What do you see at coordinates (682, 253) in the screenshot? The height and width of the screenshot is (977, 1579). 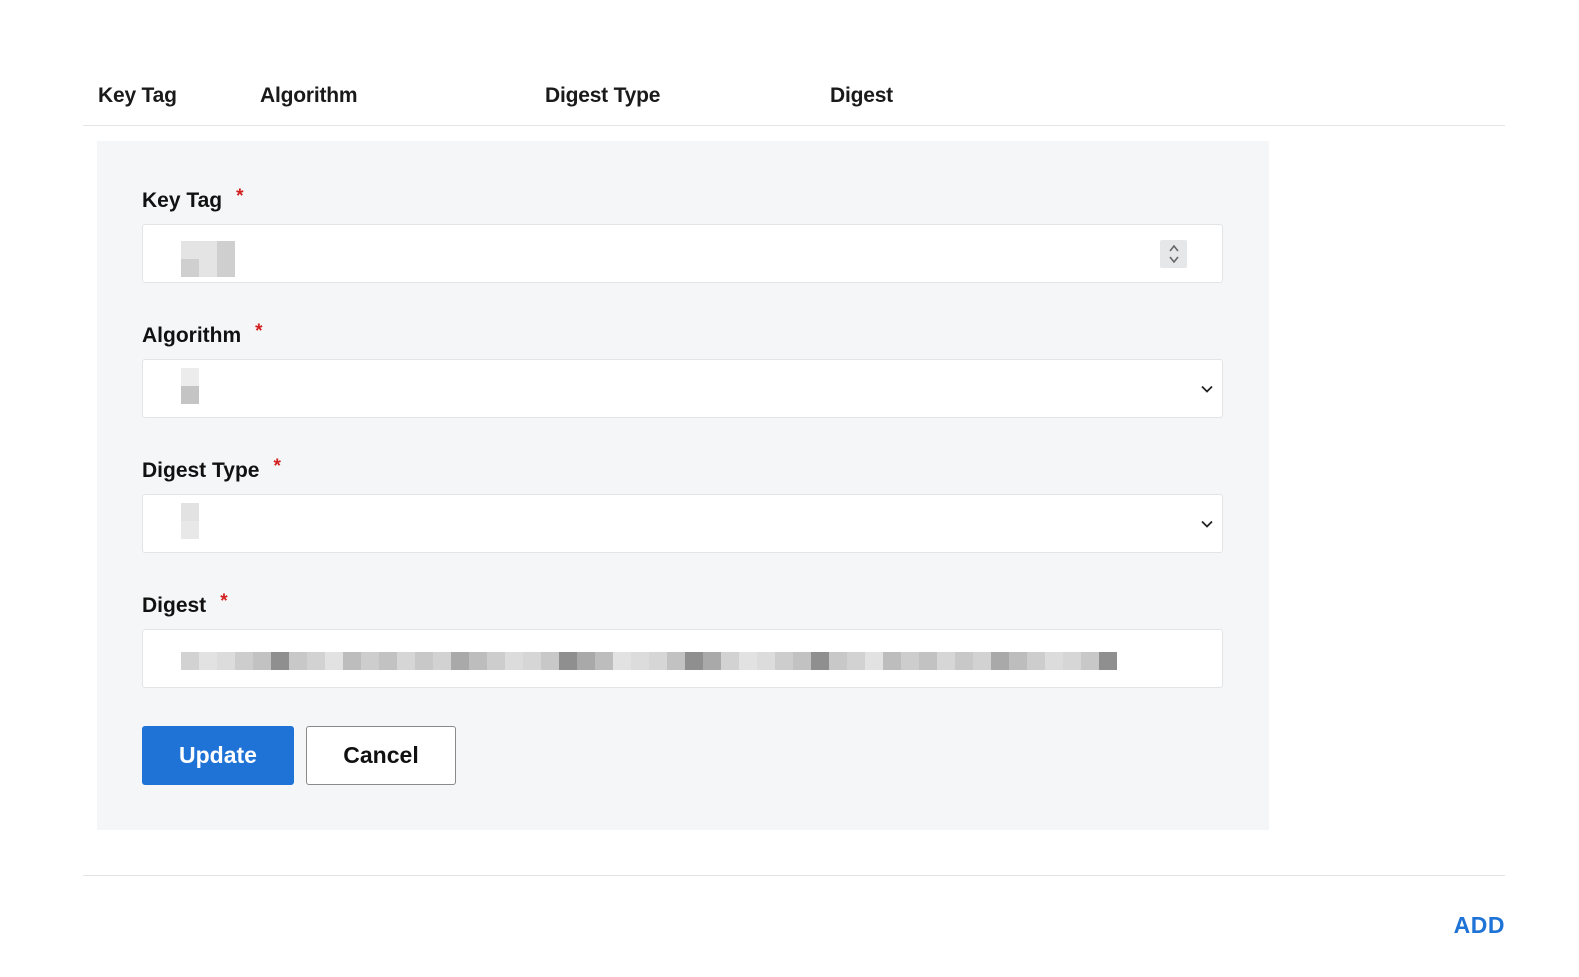 I see `key-tag-input` at bounding box center [682, 253].